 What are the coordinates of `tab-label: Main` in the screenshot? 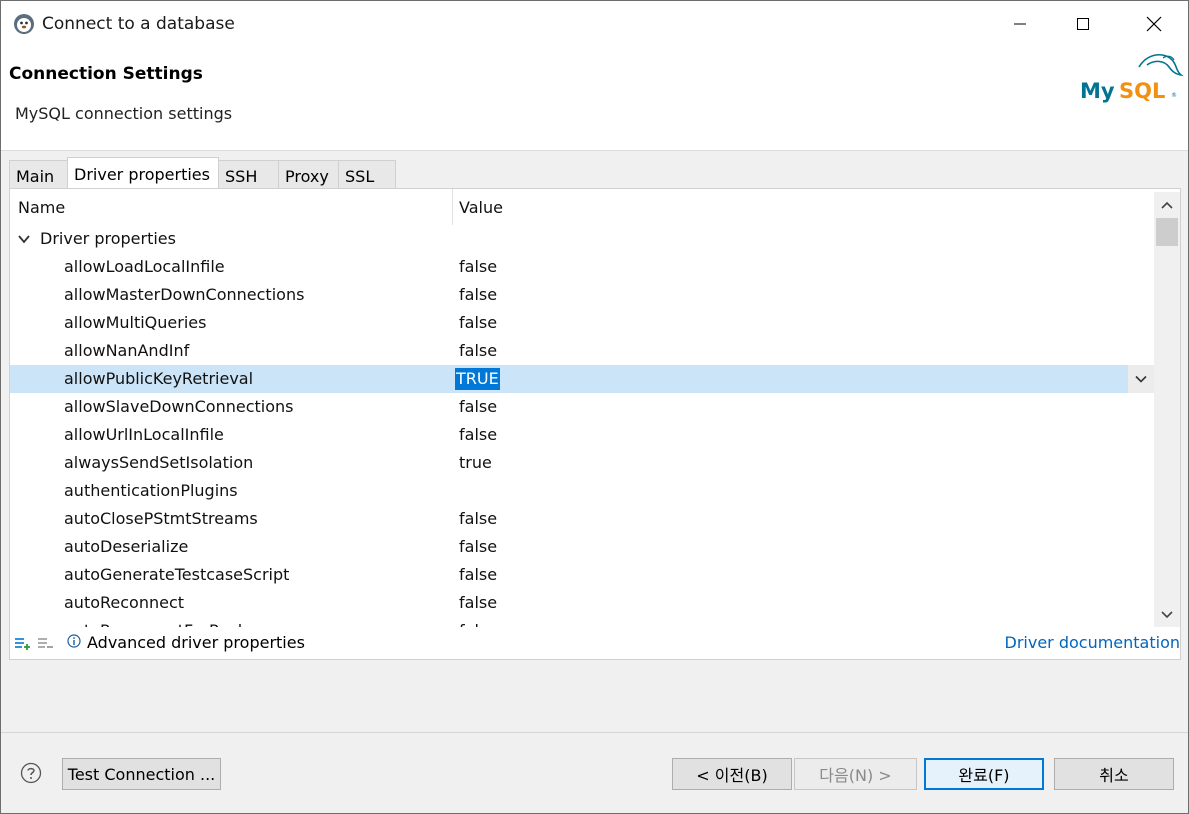 It's located at (35, 176).